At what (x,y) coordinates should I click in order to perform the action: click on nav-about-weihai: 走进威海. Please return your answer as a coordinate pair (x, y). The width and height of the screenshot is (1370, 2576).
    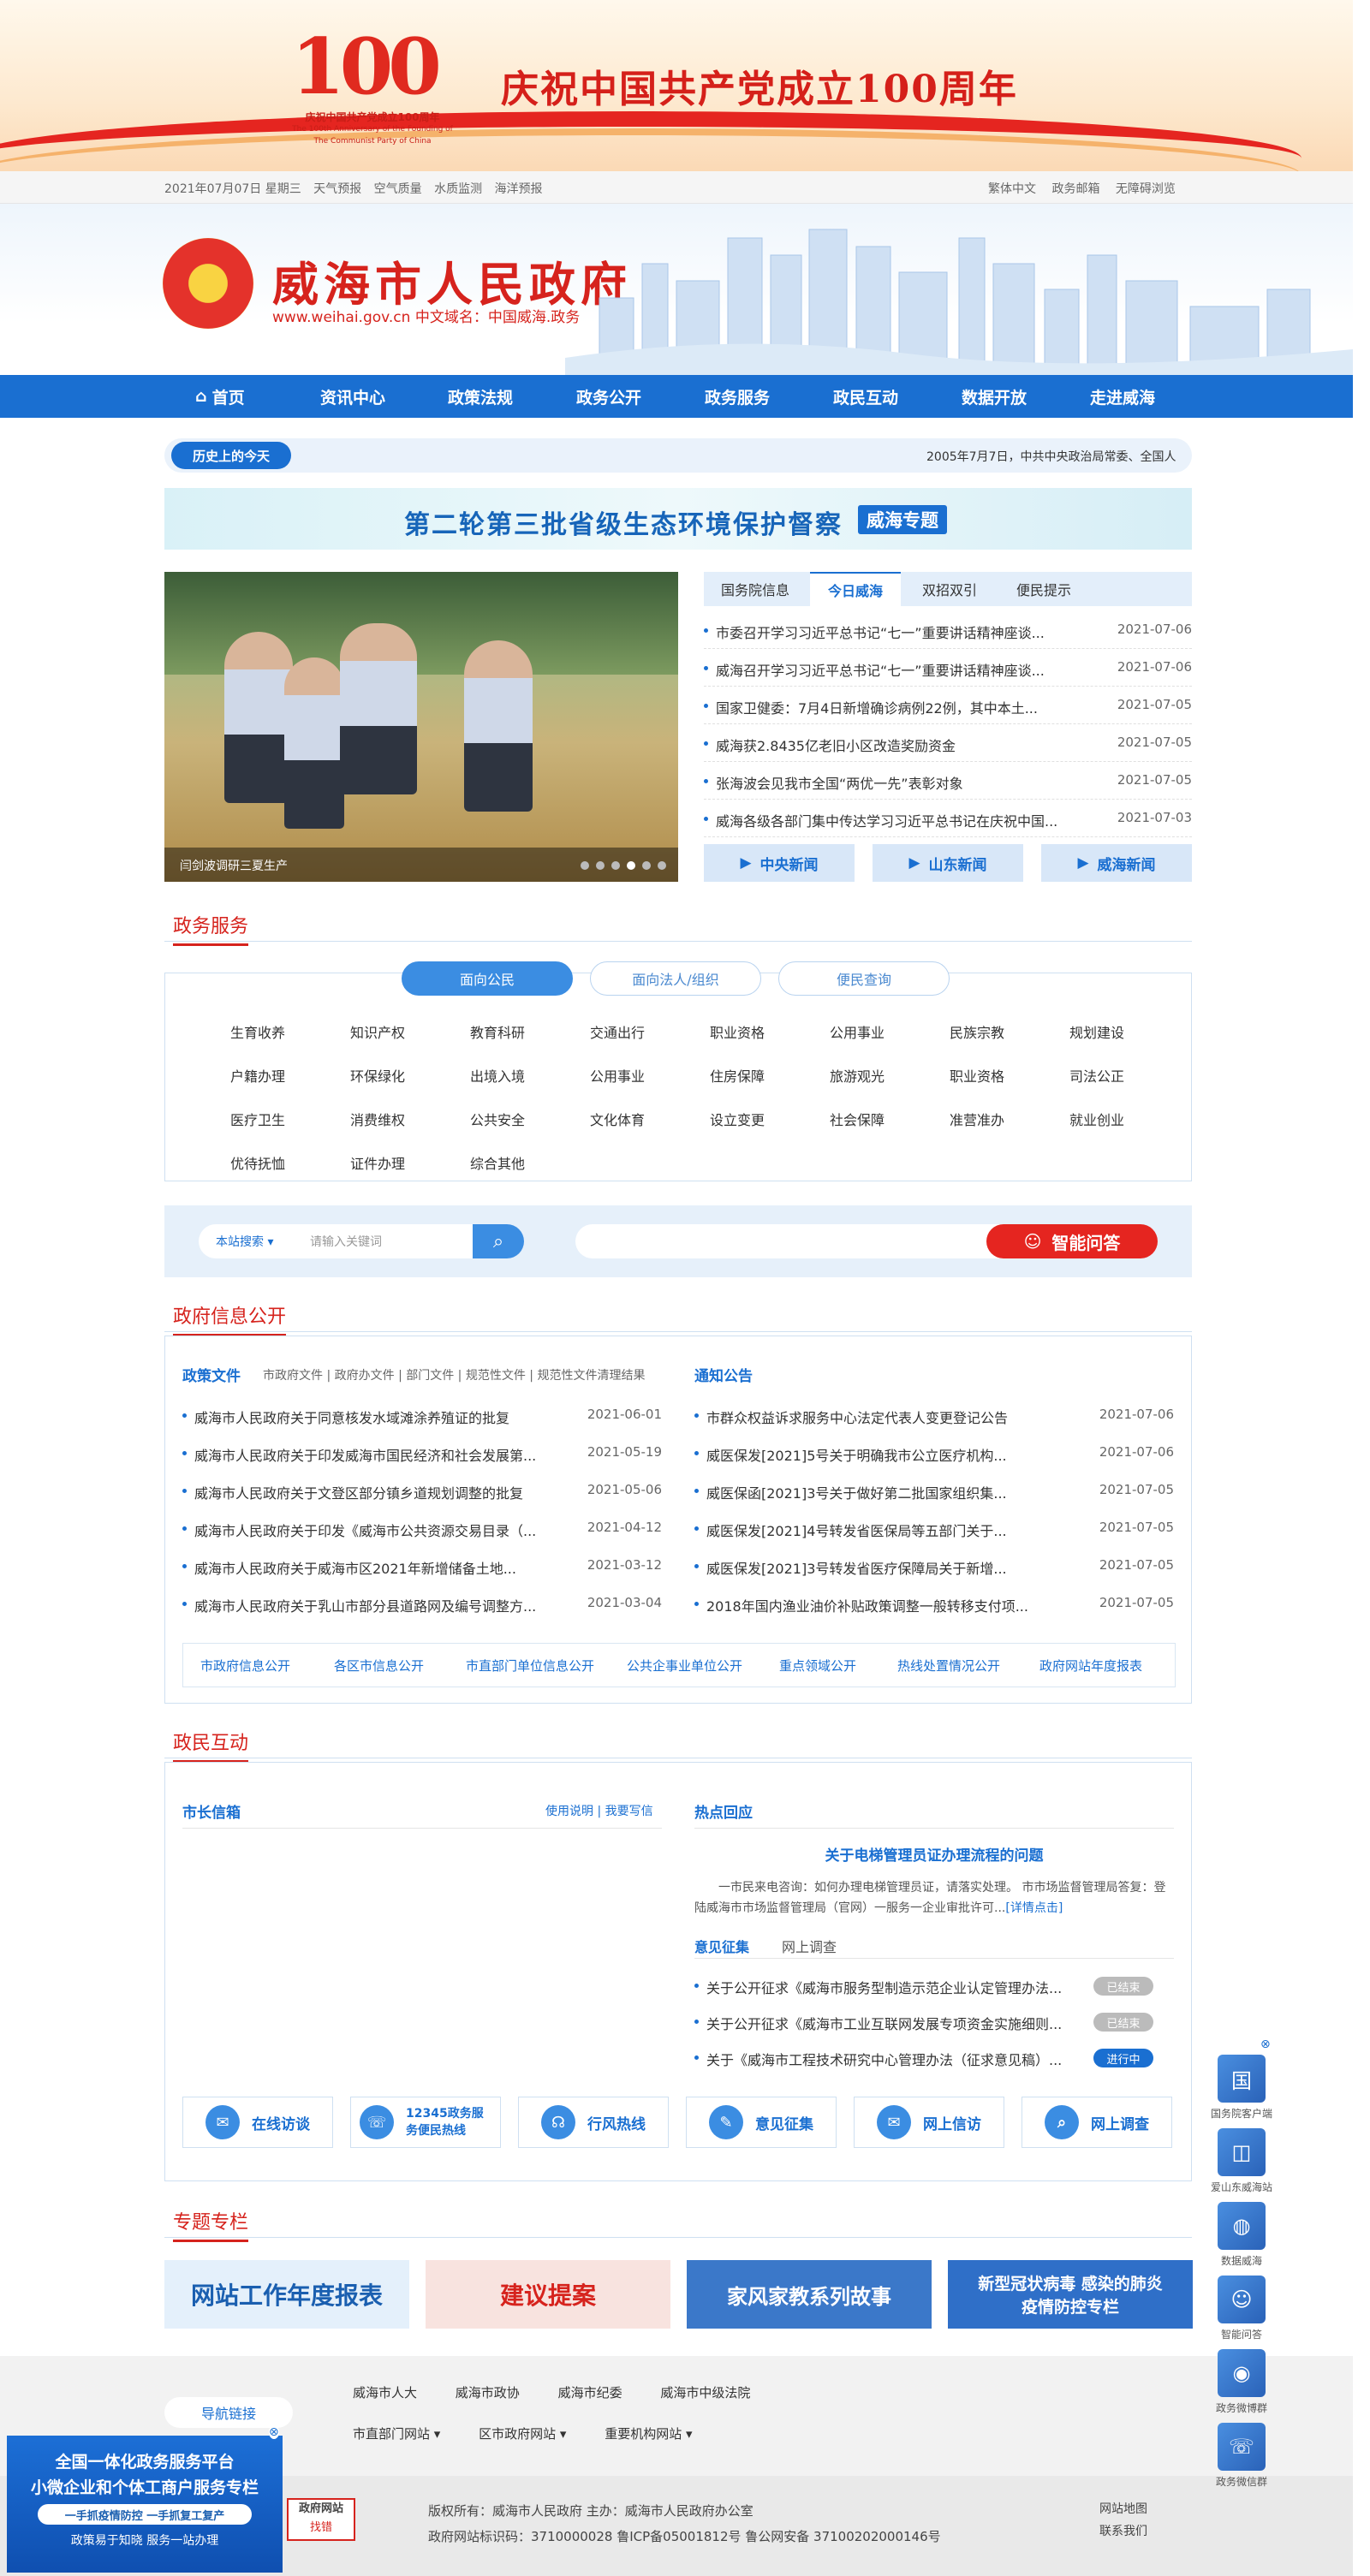
    Looking at the image, I should click on (1122, 396).